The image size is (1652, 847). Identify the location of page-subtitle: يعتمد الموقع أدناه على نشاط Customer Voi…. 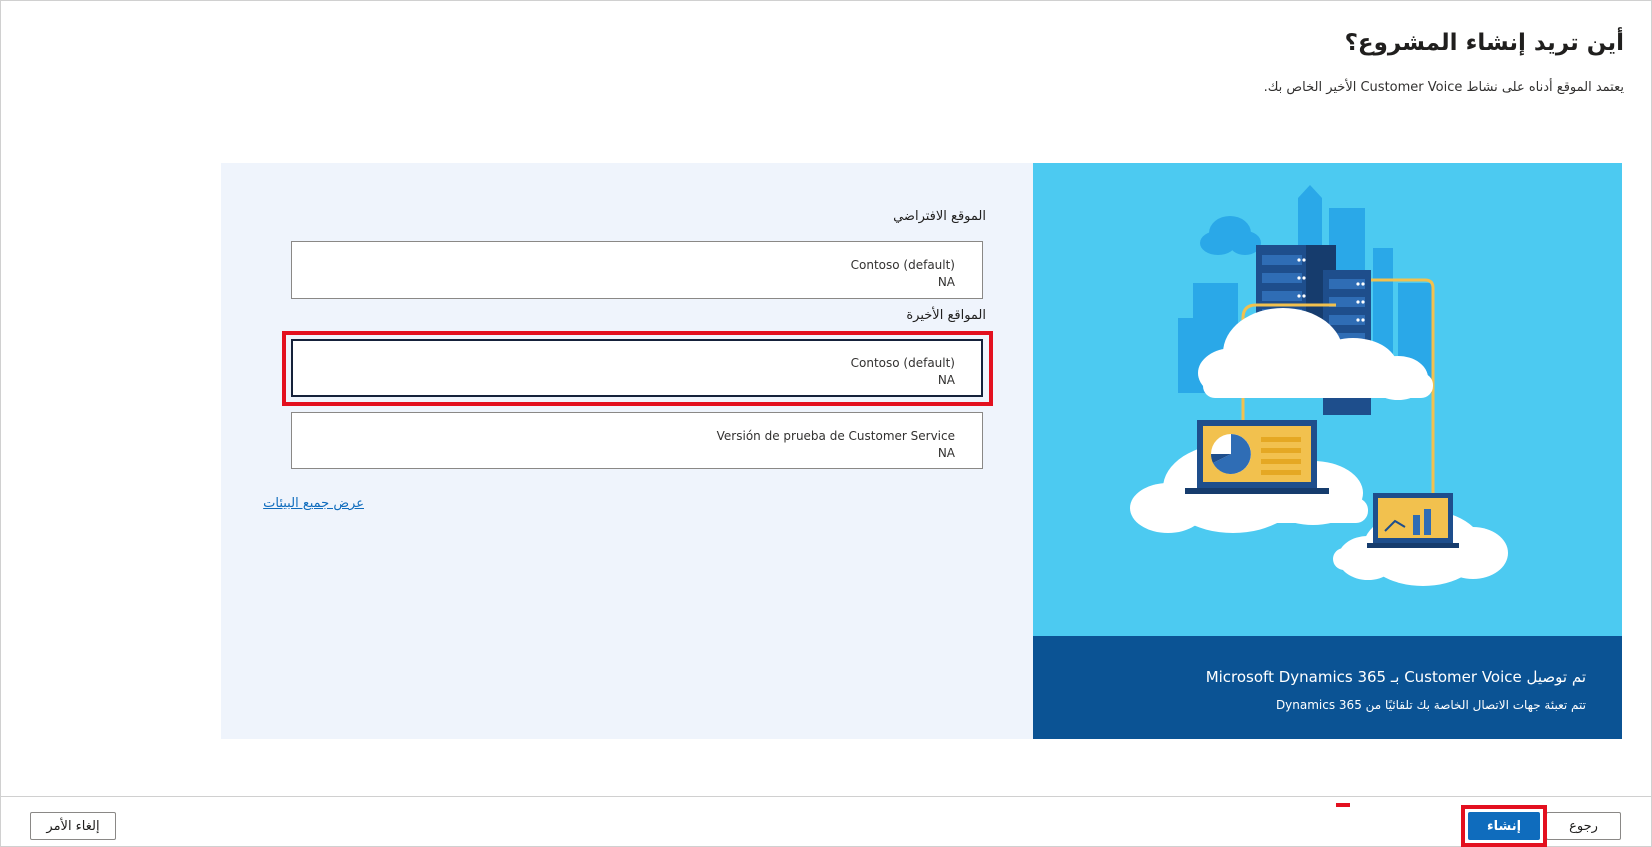
(1443, 87).